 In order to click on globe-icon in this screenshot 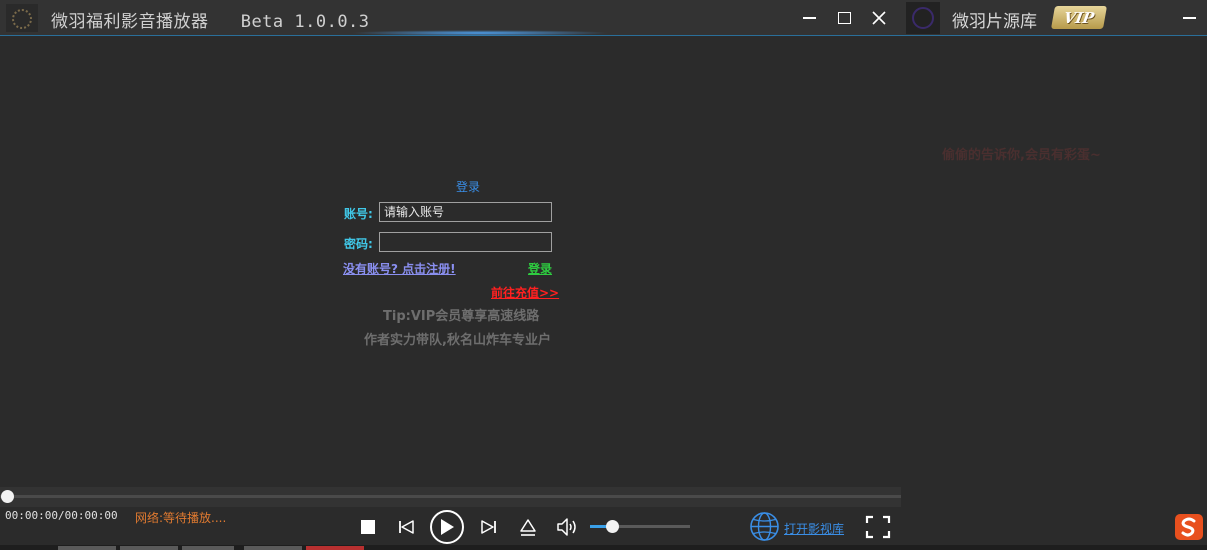, I will do `click(764, 526)`.